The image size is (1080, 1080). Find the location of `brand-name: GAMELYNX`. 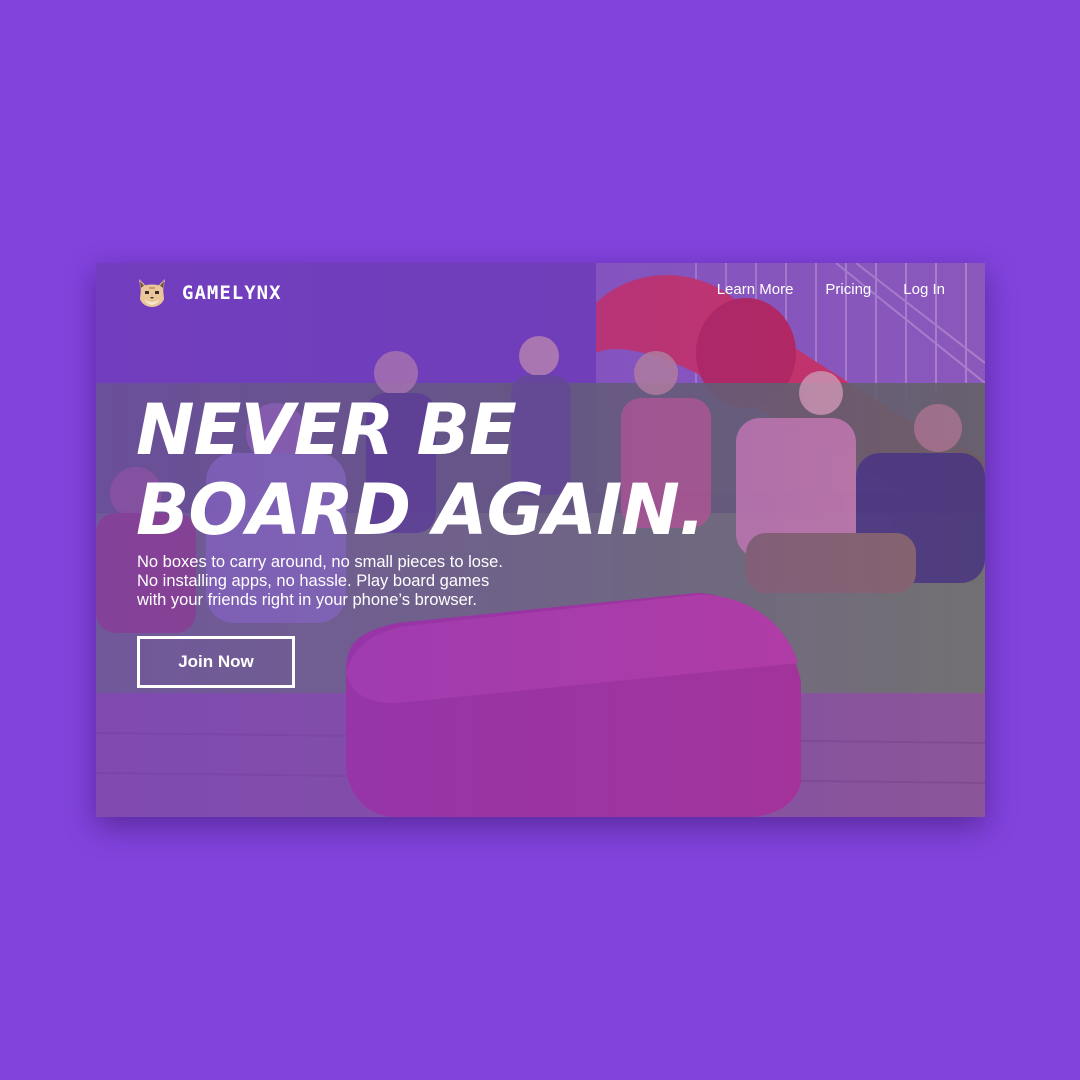

brand-name: GAMELYNX is located at coordinates (232, 293).